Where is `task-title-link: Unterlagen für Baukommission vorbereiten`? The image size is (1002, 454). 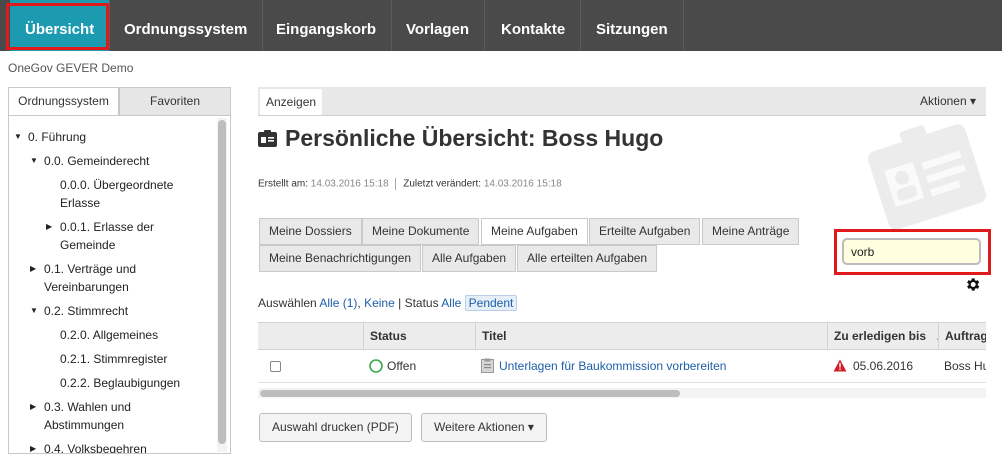
task-title-link: Unterlagen für Baukommission vorbereiten is located at coordinates (612, 366).